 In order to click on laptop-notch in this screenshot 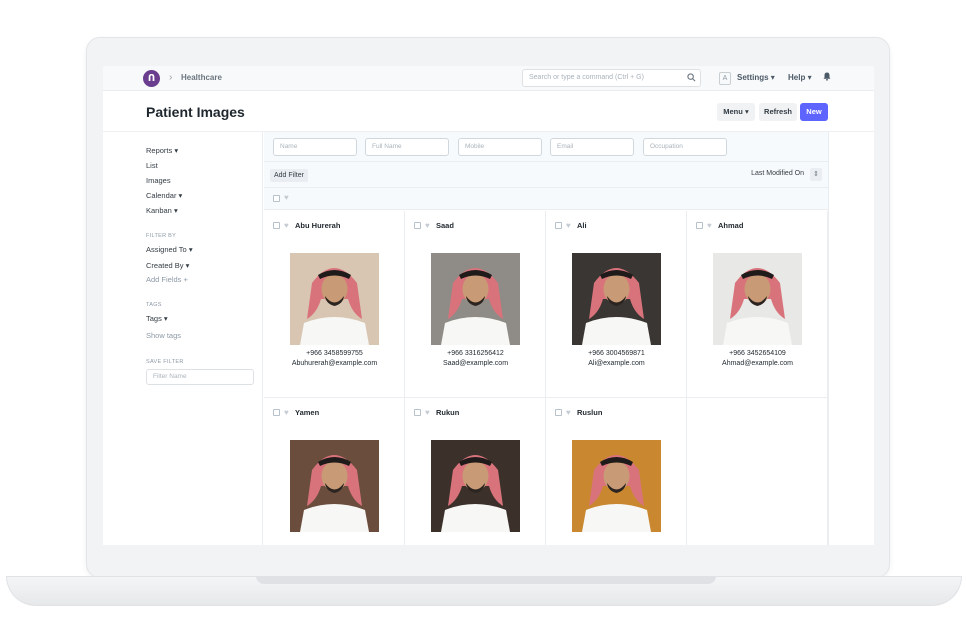, I will do `click(486, 580)`.